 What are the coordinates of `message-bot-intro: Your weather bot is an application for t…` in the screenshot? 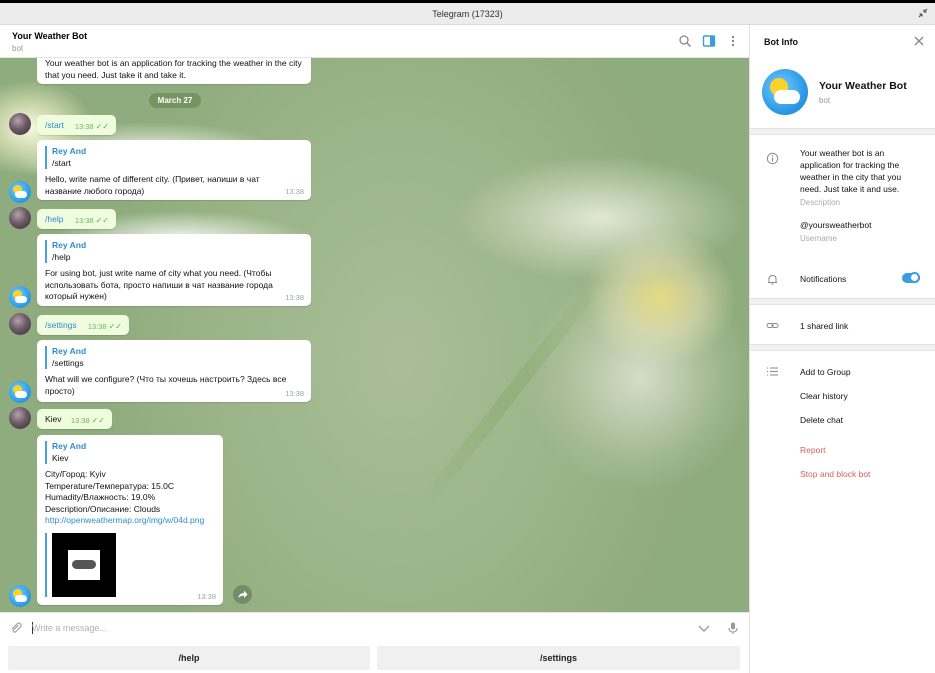 It's located at (174, 71).